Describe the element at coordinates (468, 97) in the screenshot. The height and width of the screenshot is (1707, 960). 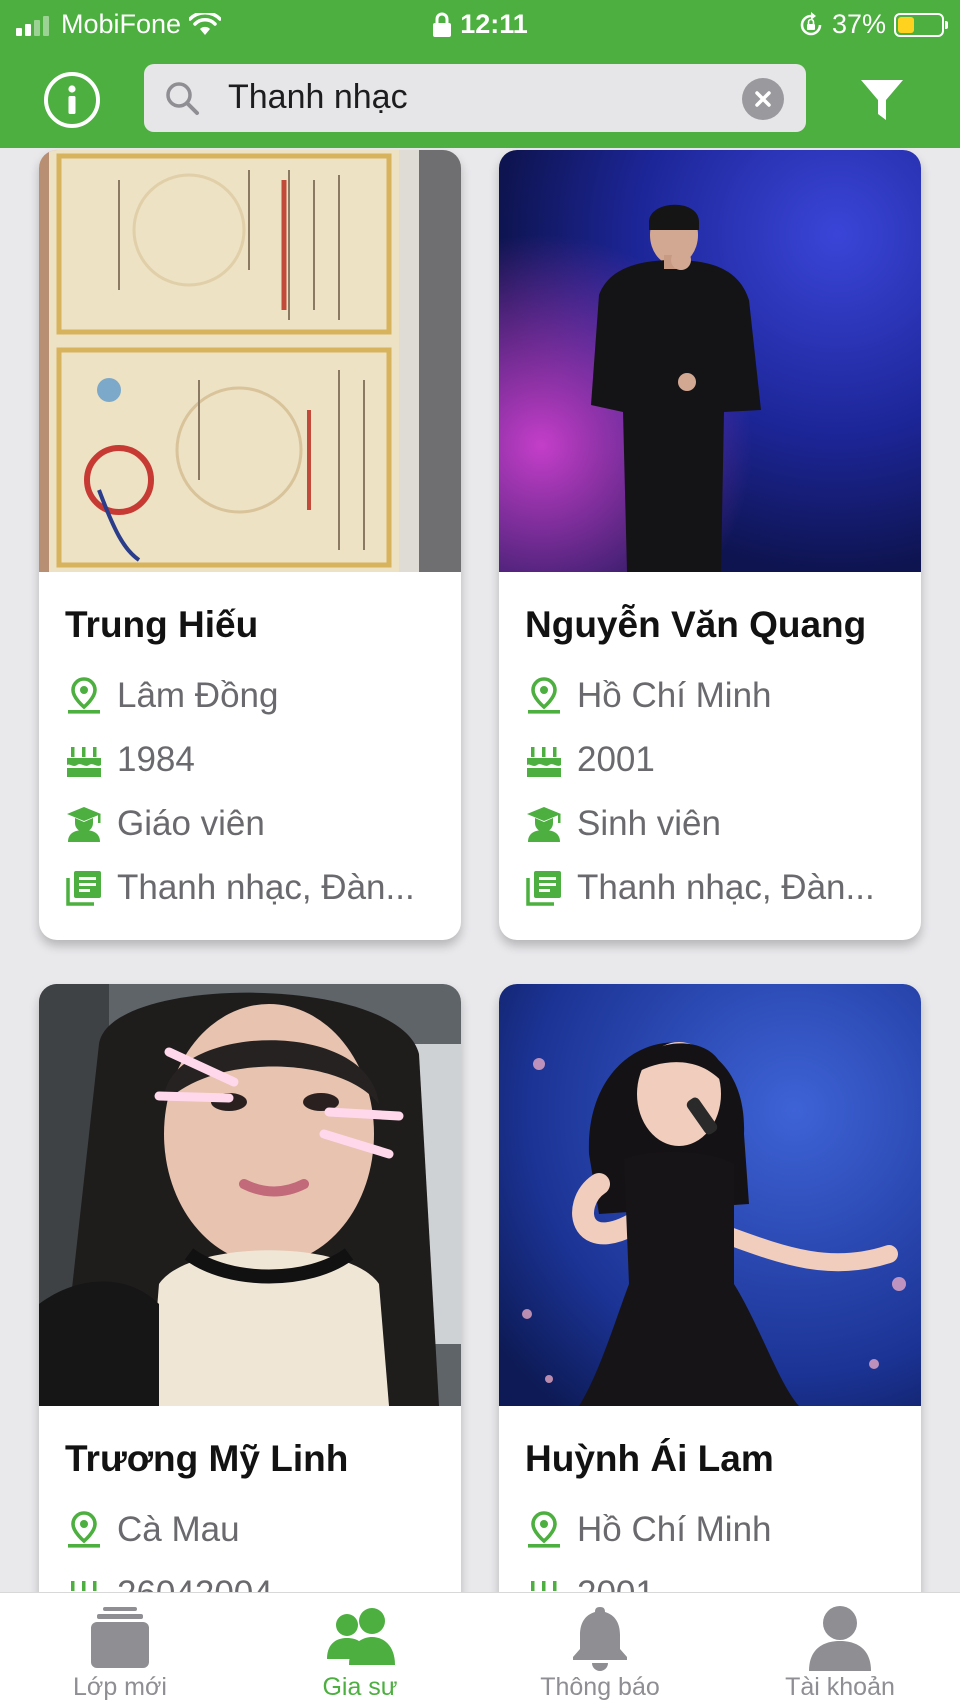
I see `search-input` at that location.